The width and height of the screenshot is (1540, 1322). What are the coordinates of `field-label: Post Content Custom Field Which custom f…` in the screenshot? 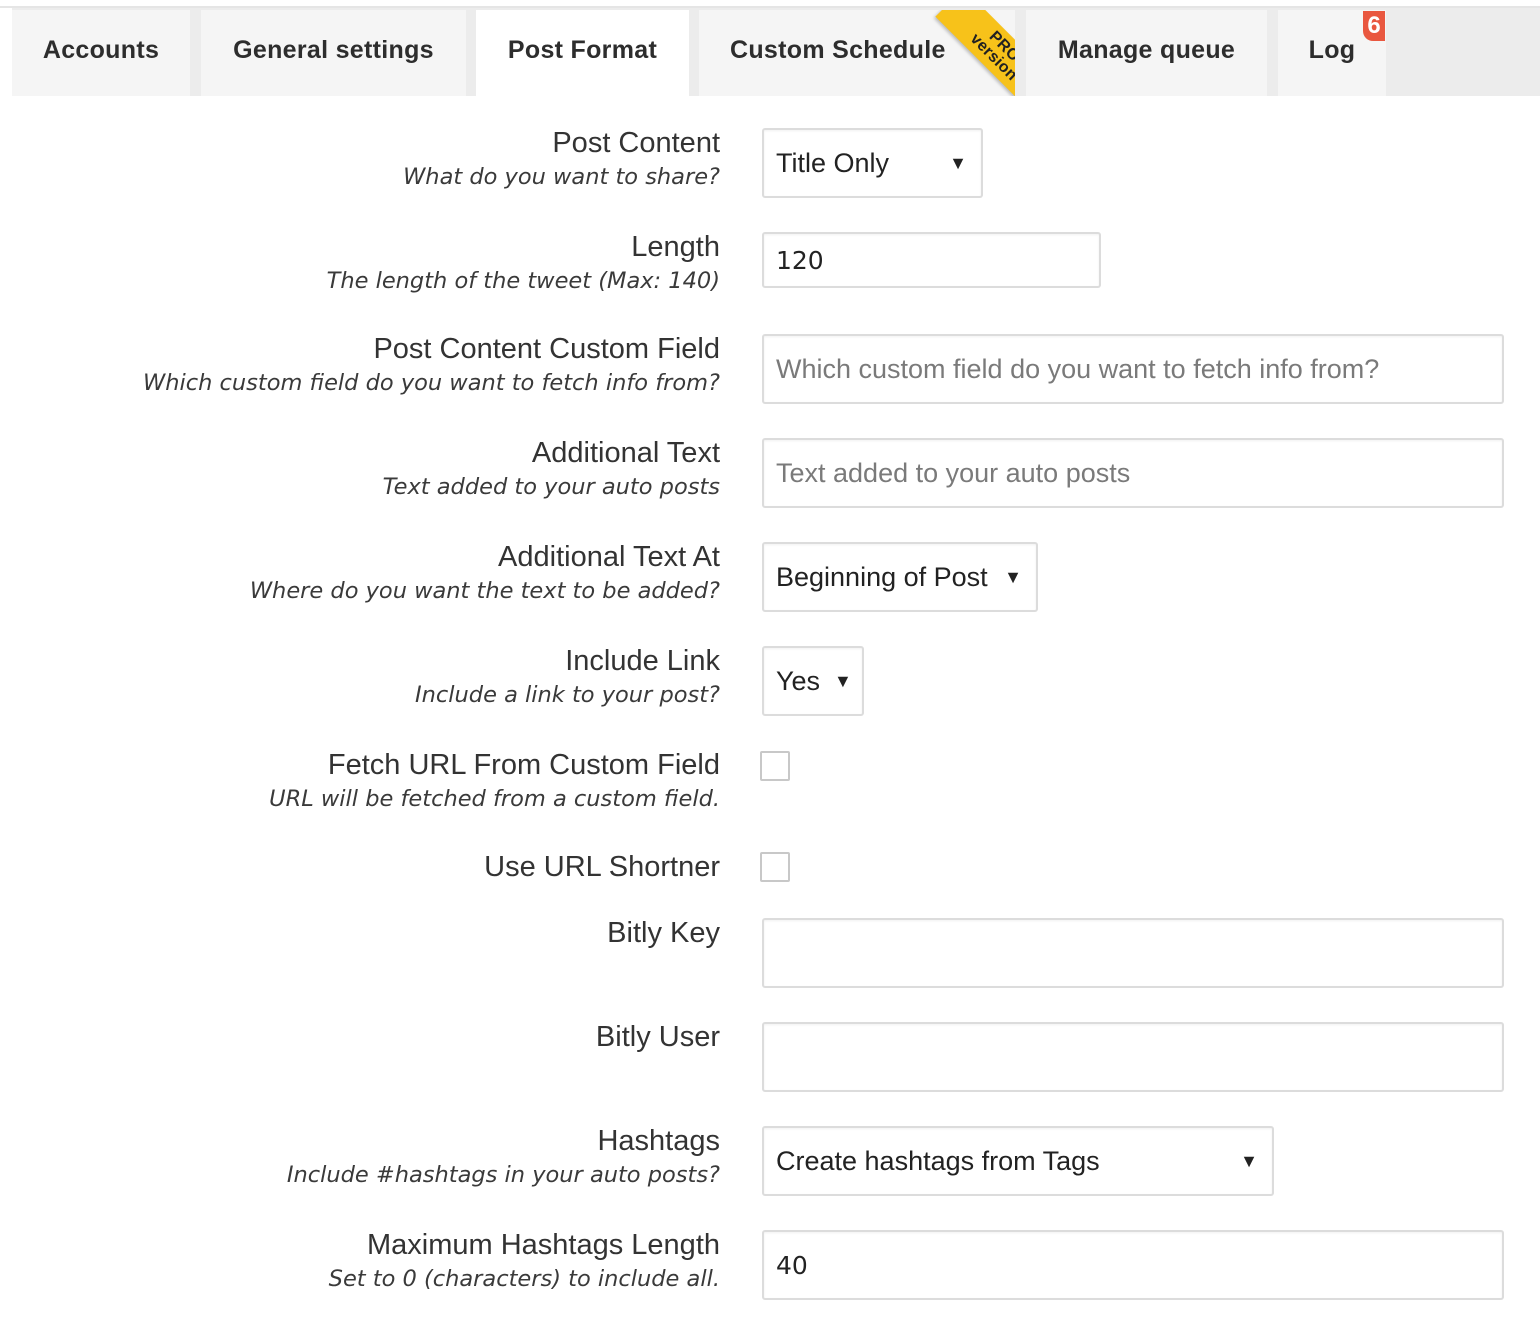 It's located at (431, 365).